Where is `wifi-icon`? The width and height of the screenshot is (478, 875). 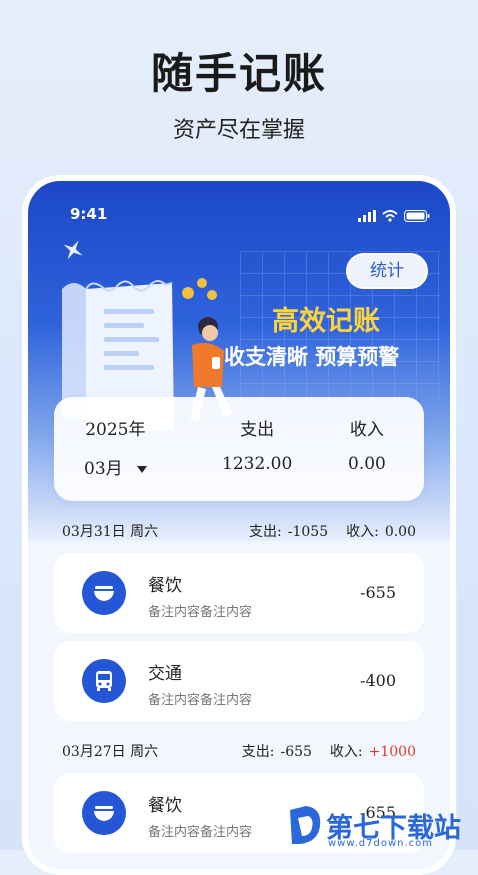
wifi-icon is located at coordinates (390, 216).